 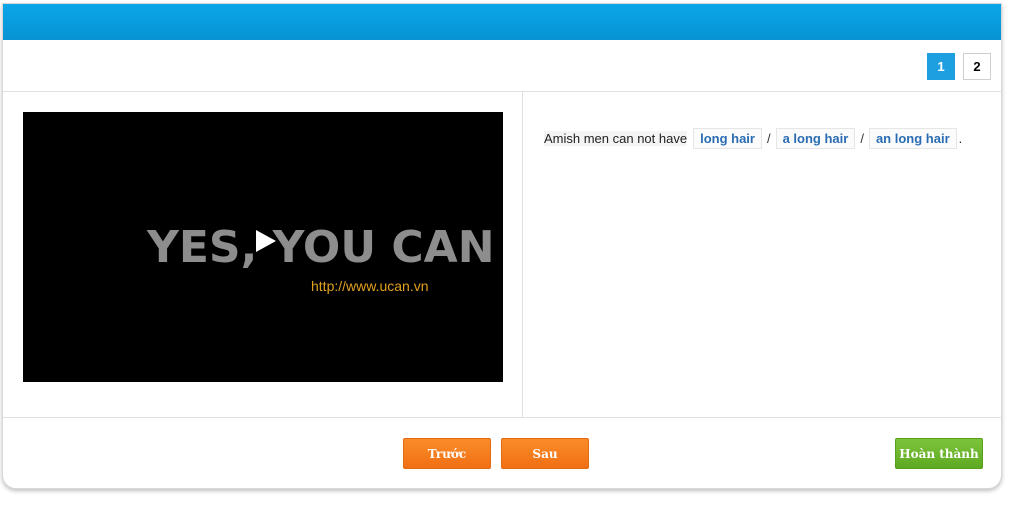 I want to click on option-a-long-hair: a long hair, so click(x=815, y=138).